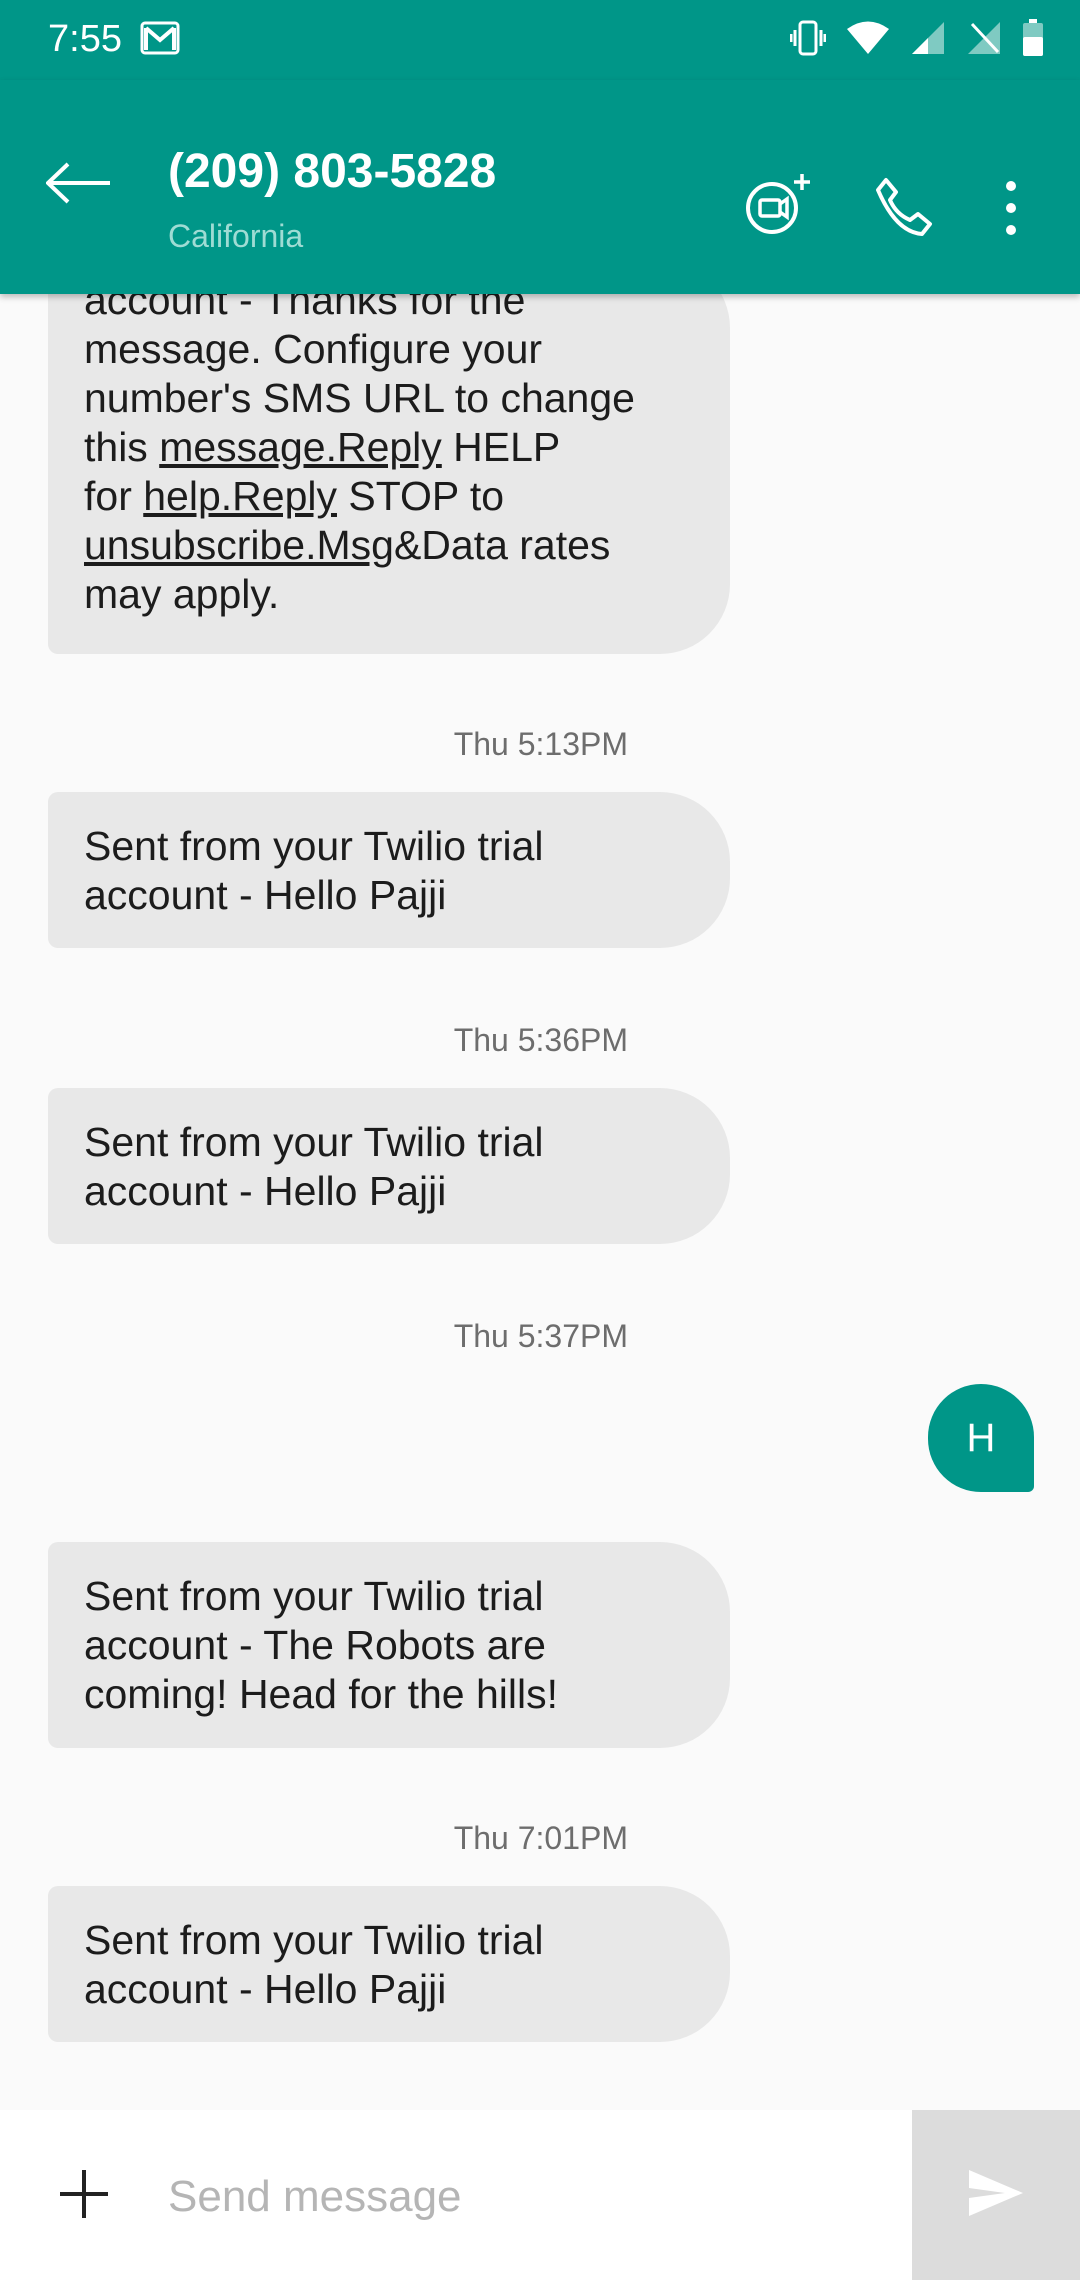  I want to click on contact-title: (209) 803-5828, so click(332, 171).